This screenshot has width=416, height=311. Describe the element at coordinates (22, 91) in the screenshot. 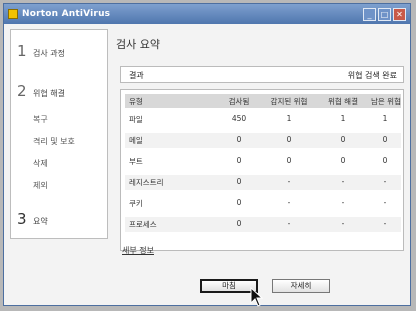

I see `step-number: 2` at that location.